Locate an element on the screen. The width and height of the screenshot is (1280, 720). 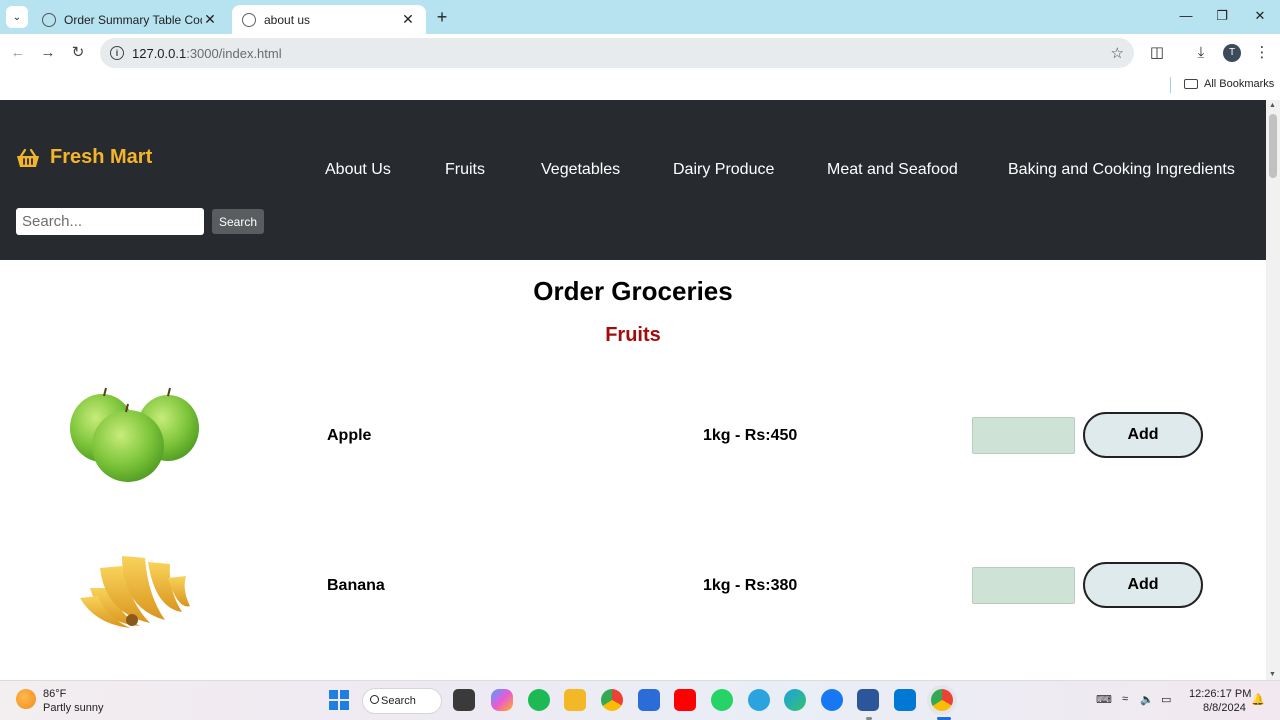
battery-icon: ▭ is located at coordinates (1166, 699).